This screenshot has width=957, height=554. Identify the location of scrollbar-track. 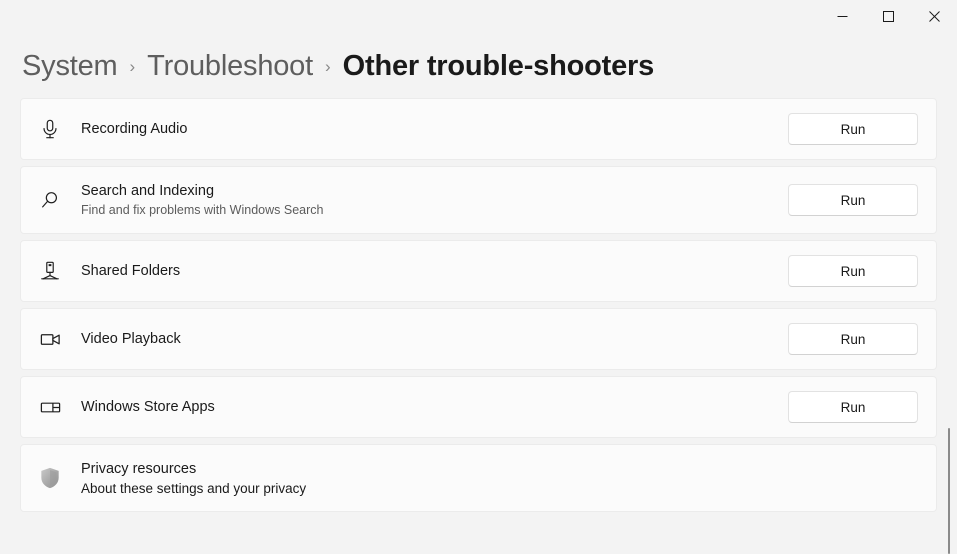
(948, 329).